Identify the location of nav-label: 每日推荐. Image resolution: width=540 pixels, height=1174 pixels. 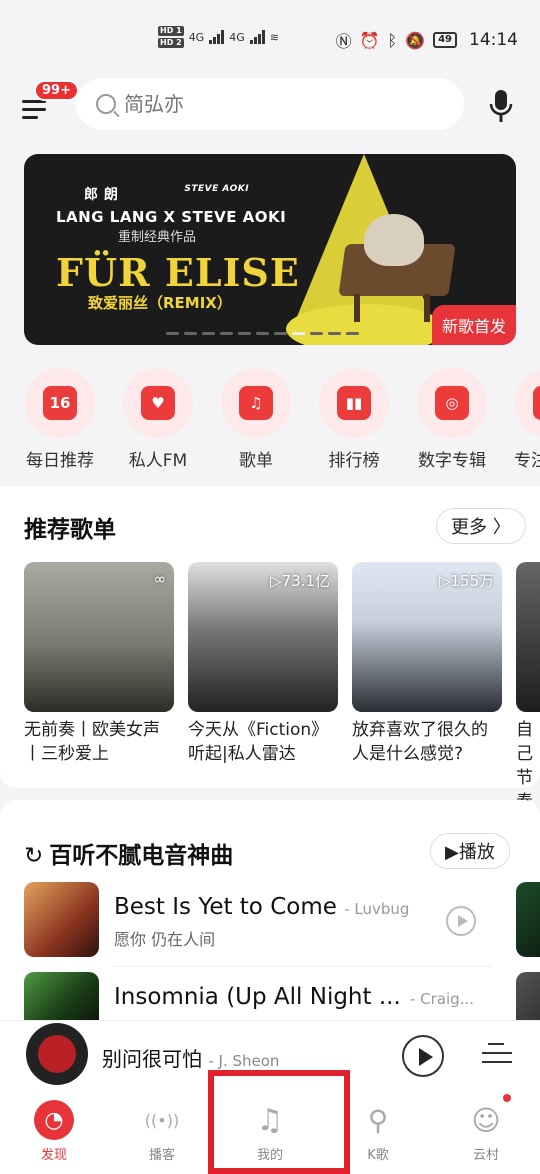
(60, 461).